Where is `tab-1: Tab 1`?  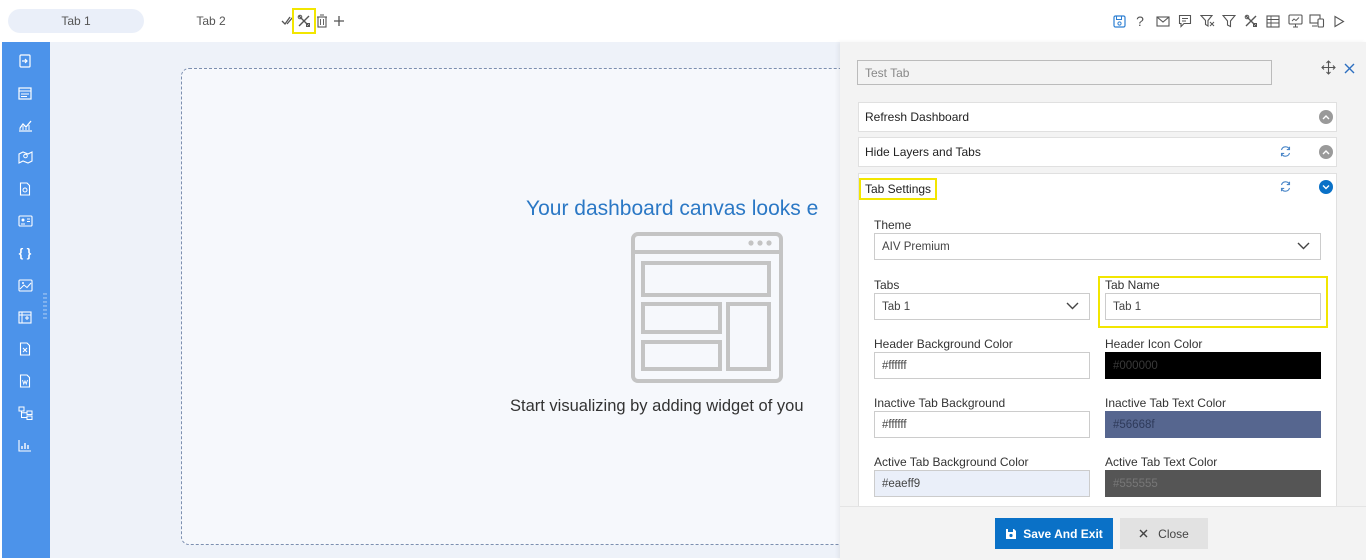 tab-1: Tab 1 is located at coordinates (76, 21).